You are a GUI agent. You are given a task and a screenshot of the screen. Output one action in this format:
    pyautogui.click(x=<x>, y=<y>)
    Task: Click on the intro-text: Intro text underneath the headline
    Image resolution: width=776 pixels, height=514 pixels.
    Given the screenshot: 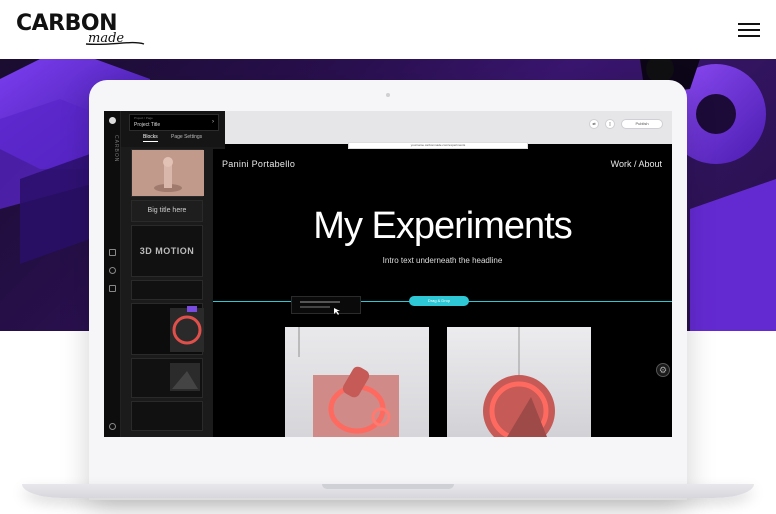 What is the action you would take?
    pyautogui.click(x=442, y=260)
    